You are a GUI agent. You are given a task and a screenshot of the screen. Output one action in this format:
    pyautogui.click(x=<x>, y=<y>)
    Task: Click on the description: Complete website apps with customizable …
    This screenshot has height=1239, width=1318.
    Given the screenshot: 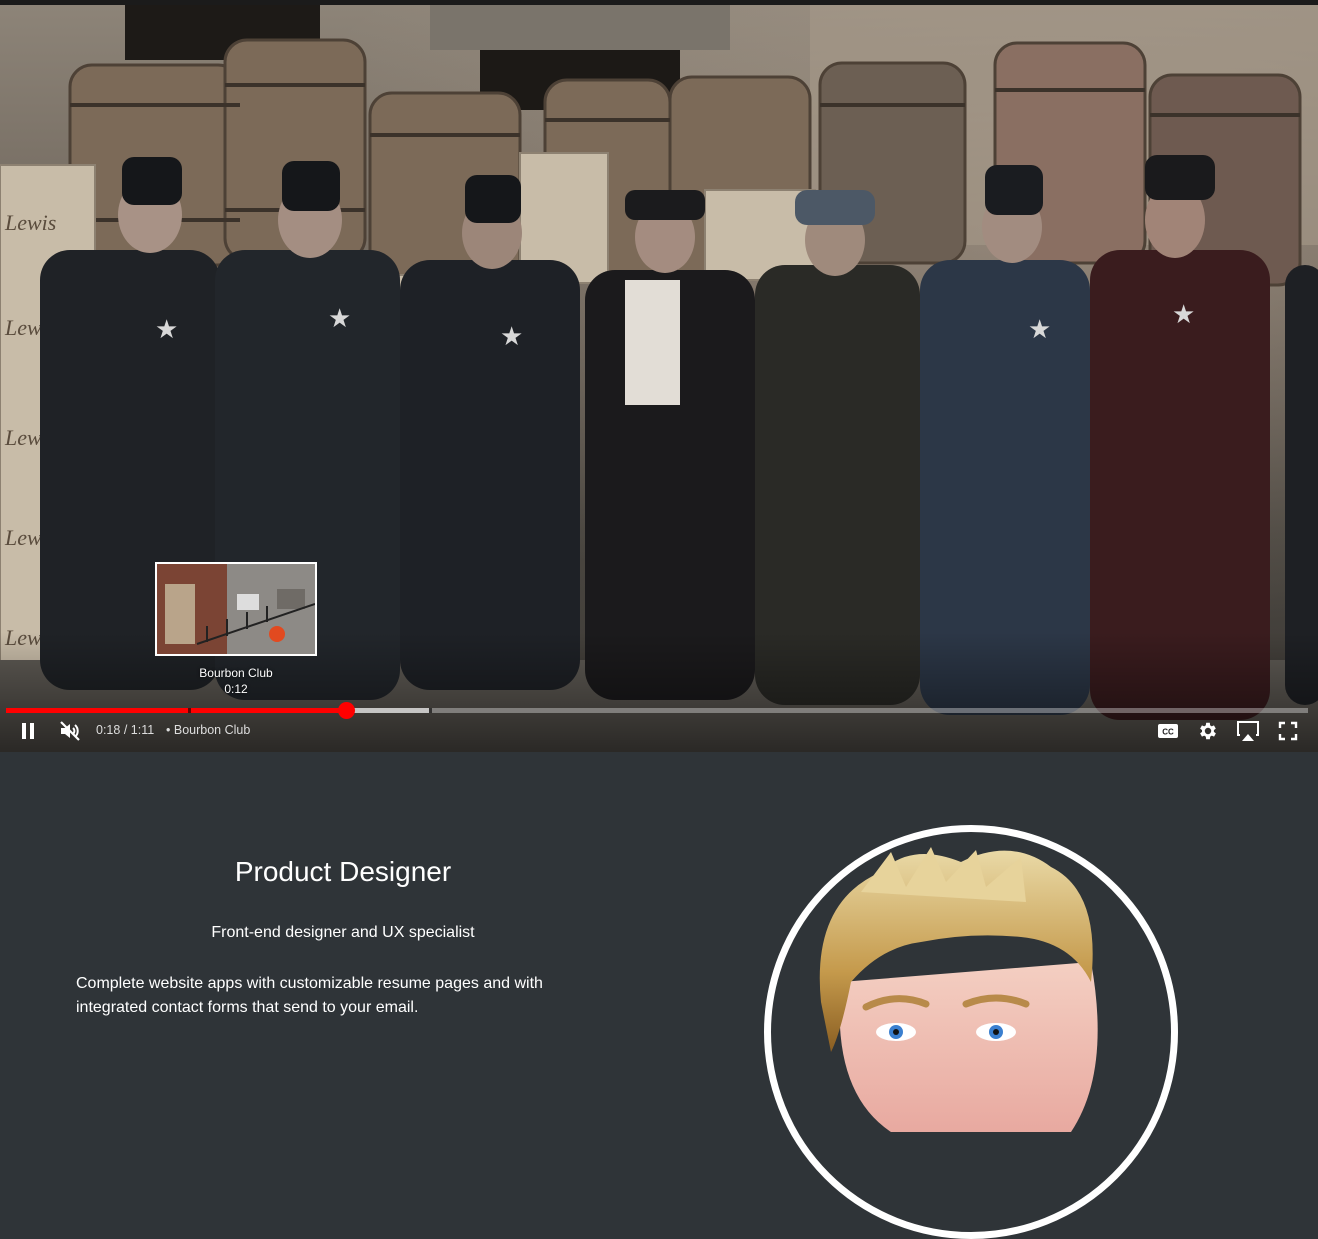 What is the action you would take?
    pyautogui.click(x=309, y=995)
    